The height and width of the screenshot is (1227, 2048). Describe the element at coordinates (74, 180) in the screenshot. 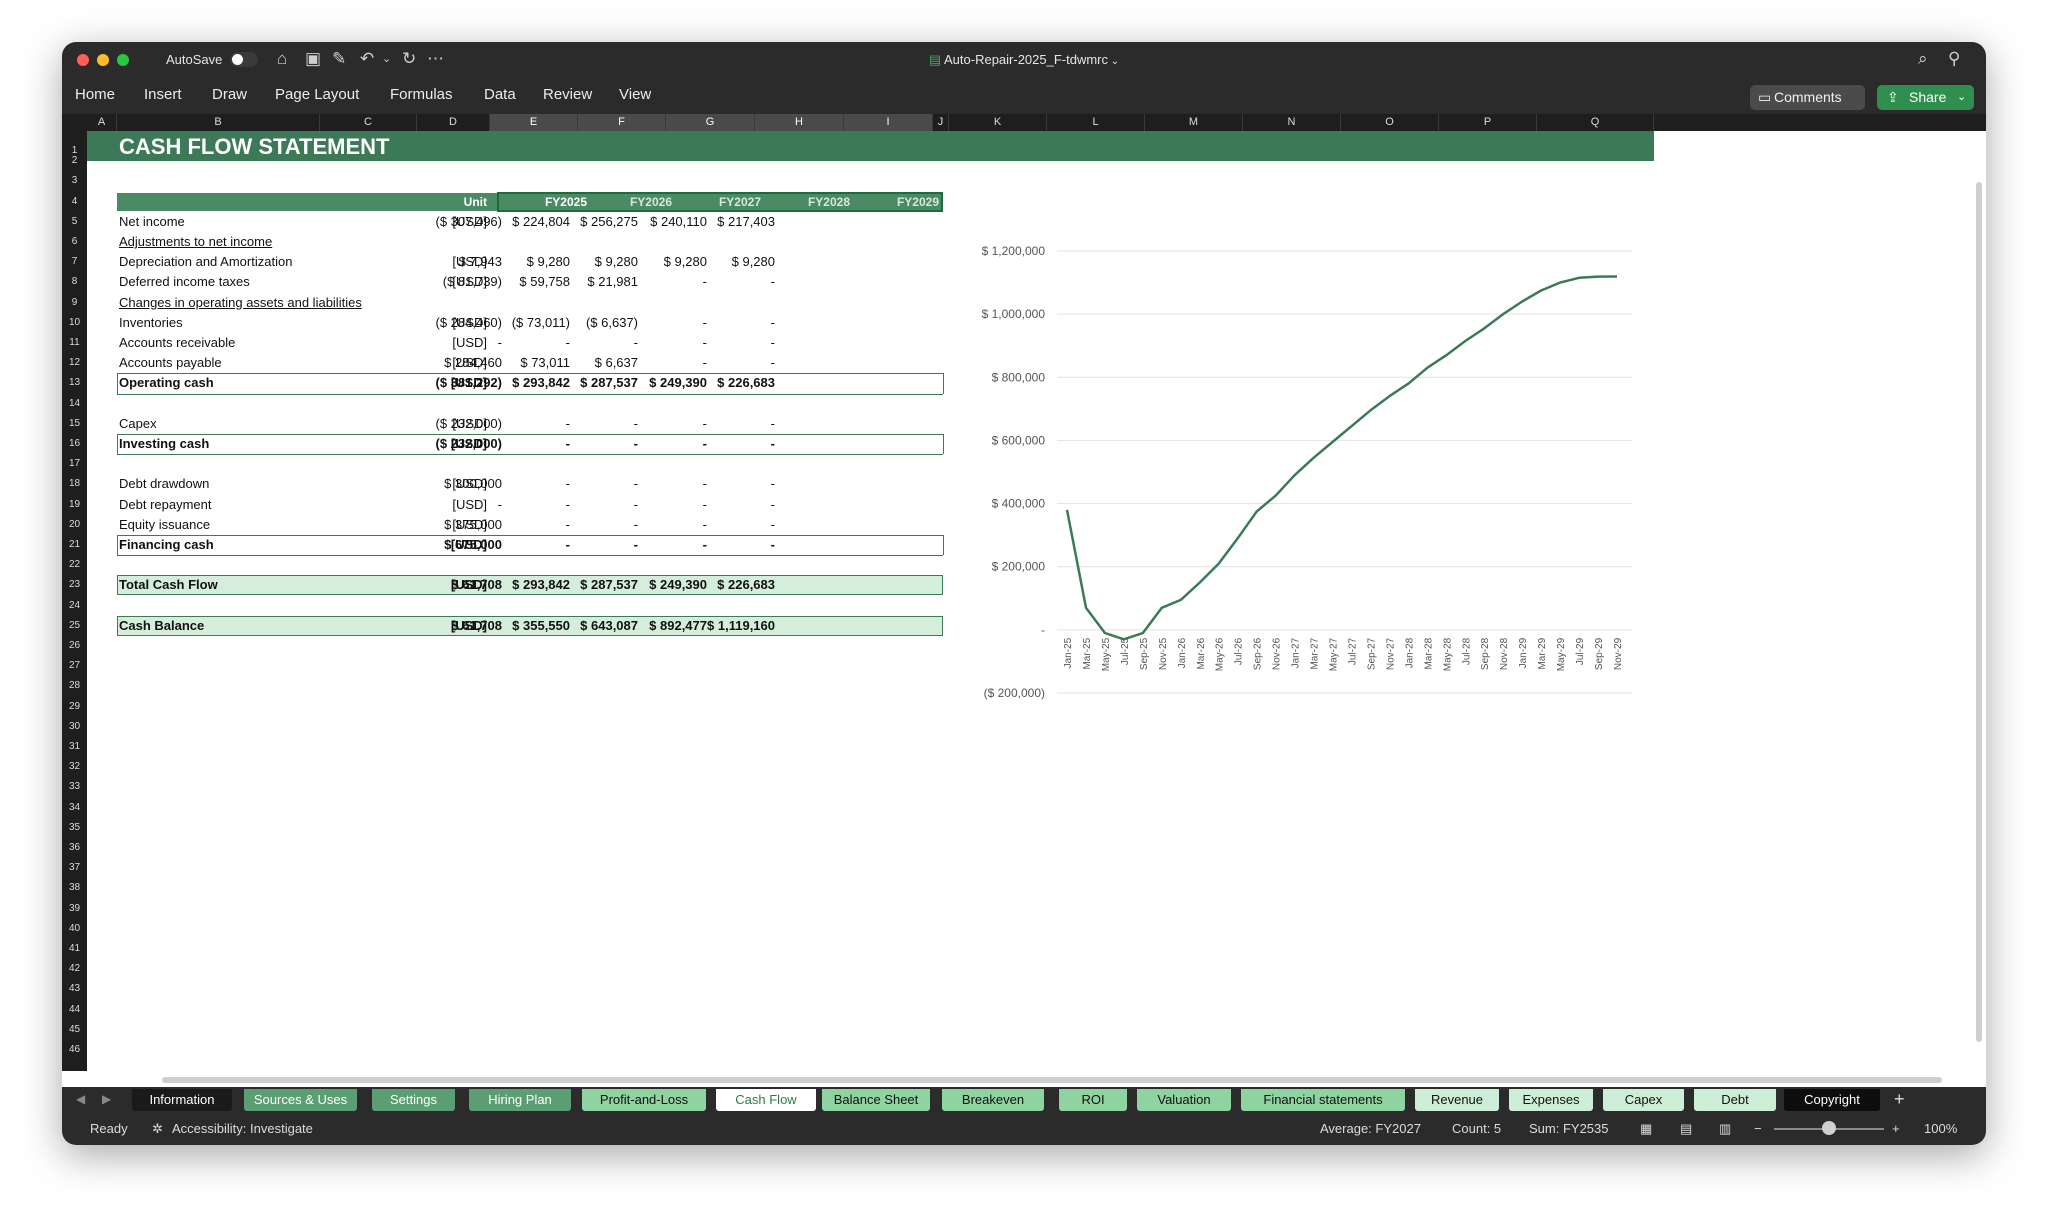

I see `row-header: 3` at that location.